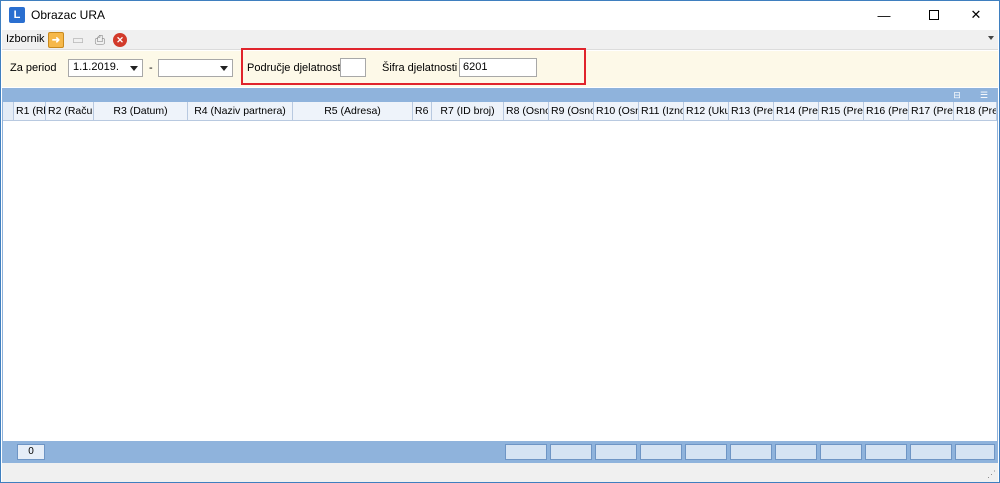 The image size is (1000, 483). Describe the element at coordinates (8, 111) in the screenshot. I see `row-selector-header` at that location.